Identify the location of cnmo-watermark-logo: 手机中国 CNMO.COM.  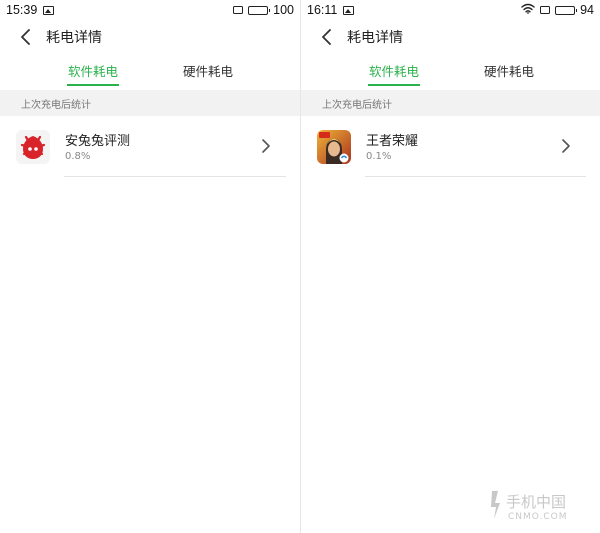
(540, 505).